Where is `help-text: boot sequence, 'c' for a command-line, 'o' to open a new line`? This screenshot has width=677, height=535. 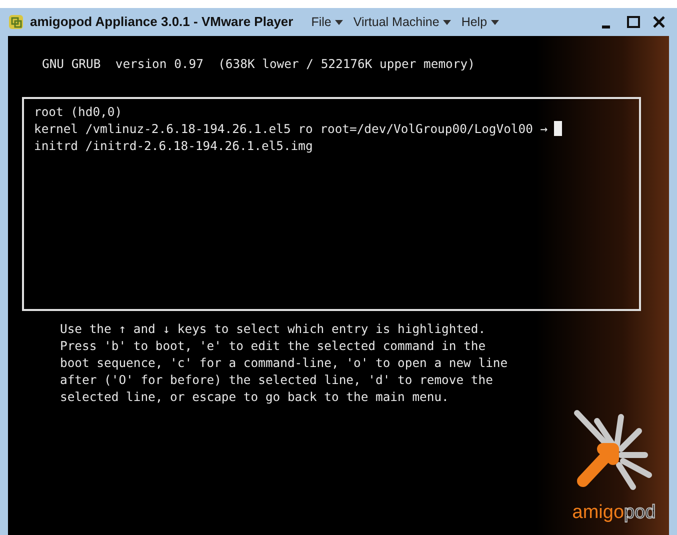
help-text: boot sequence, 'c' for a command-line, 'o' to open a new line is located at coordinates (284, 363).